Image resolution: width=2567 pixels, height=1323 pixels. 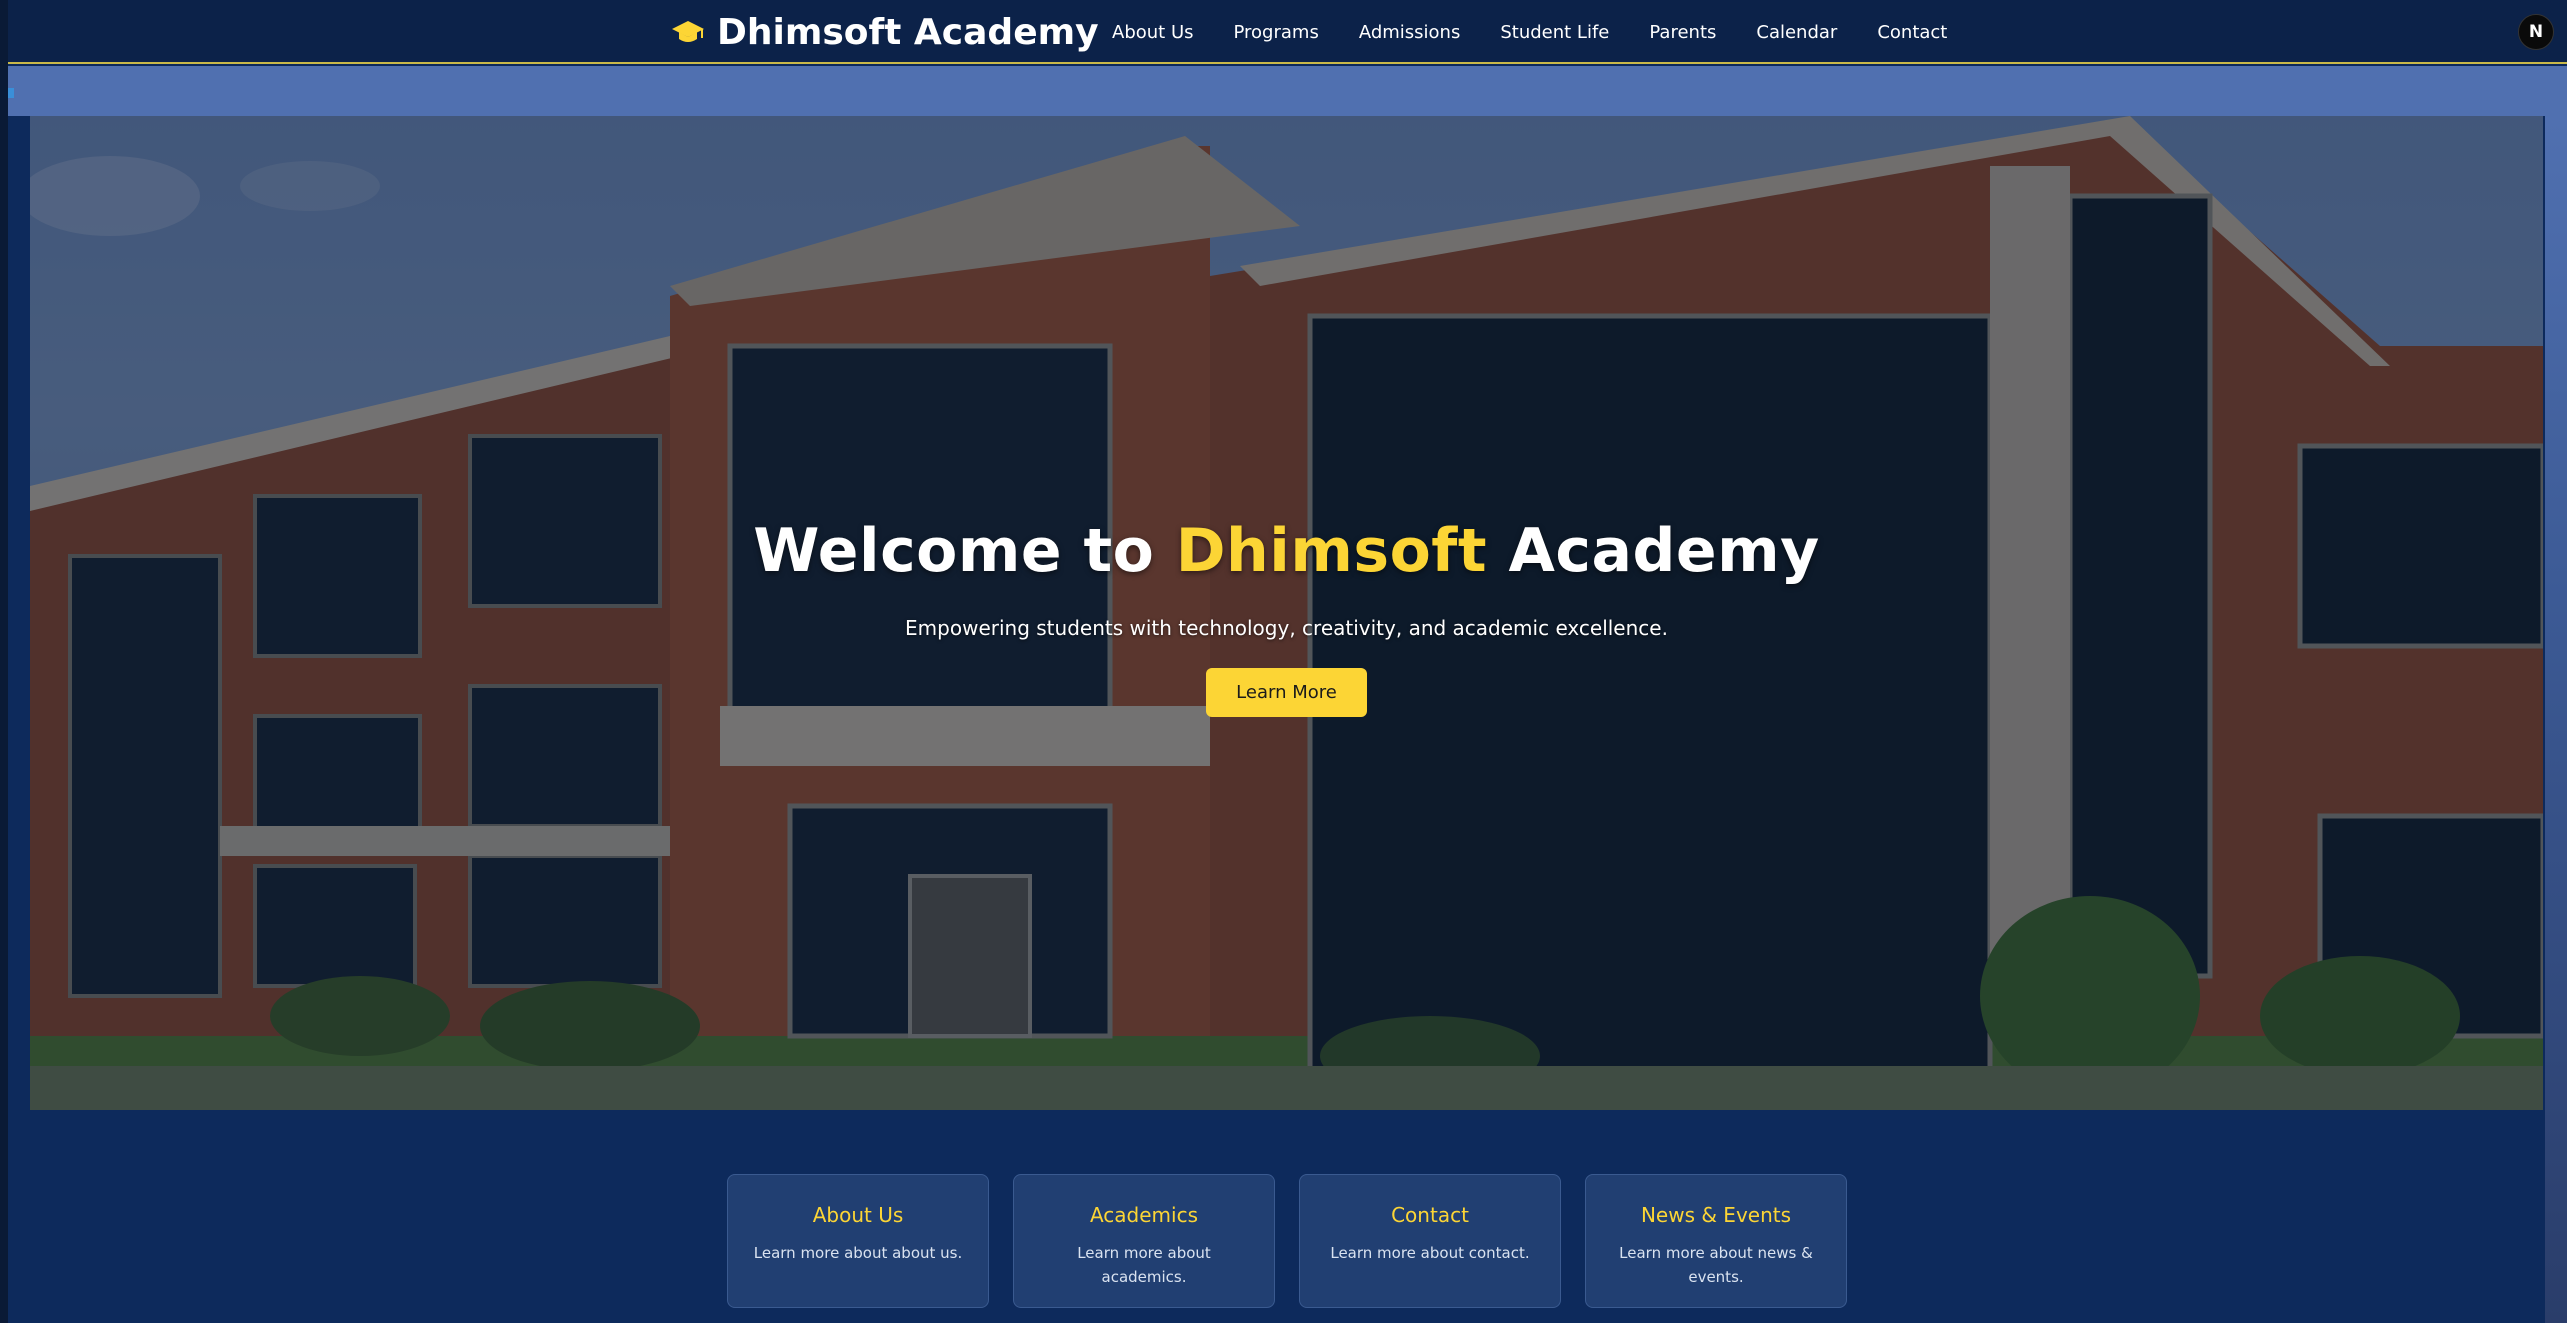 I want to click on brand-logo: Dhimsoft Academy, so click(x=885, y=32).